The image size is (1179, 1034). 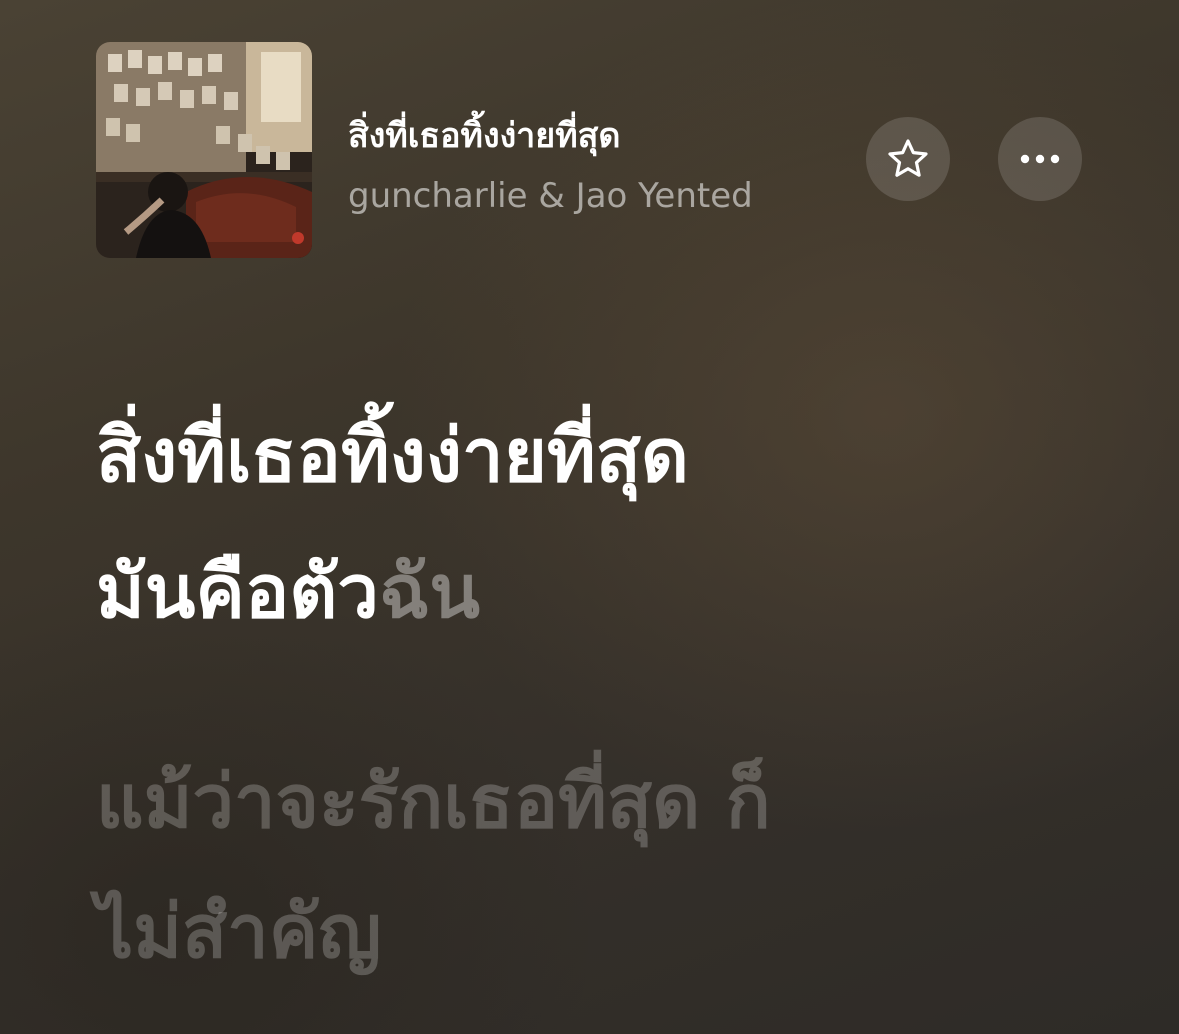 I want to click on more-options-button, so click(x=1040, y=159).